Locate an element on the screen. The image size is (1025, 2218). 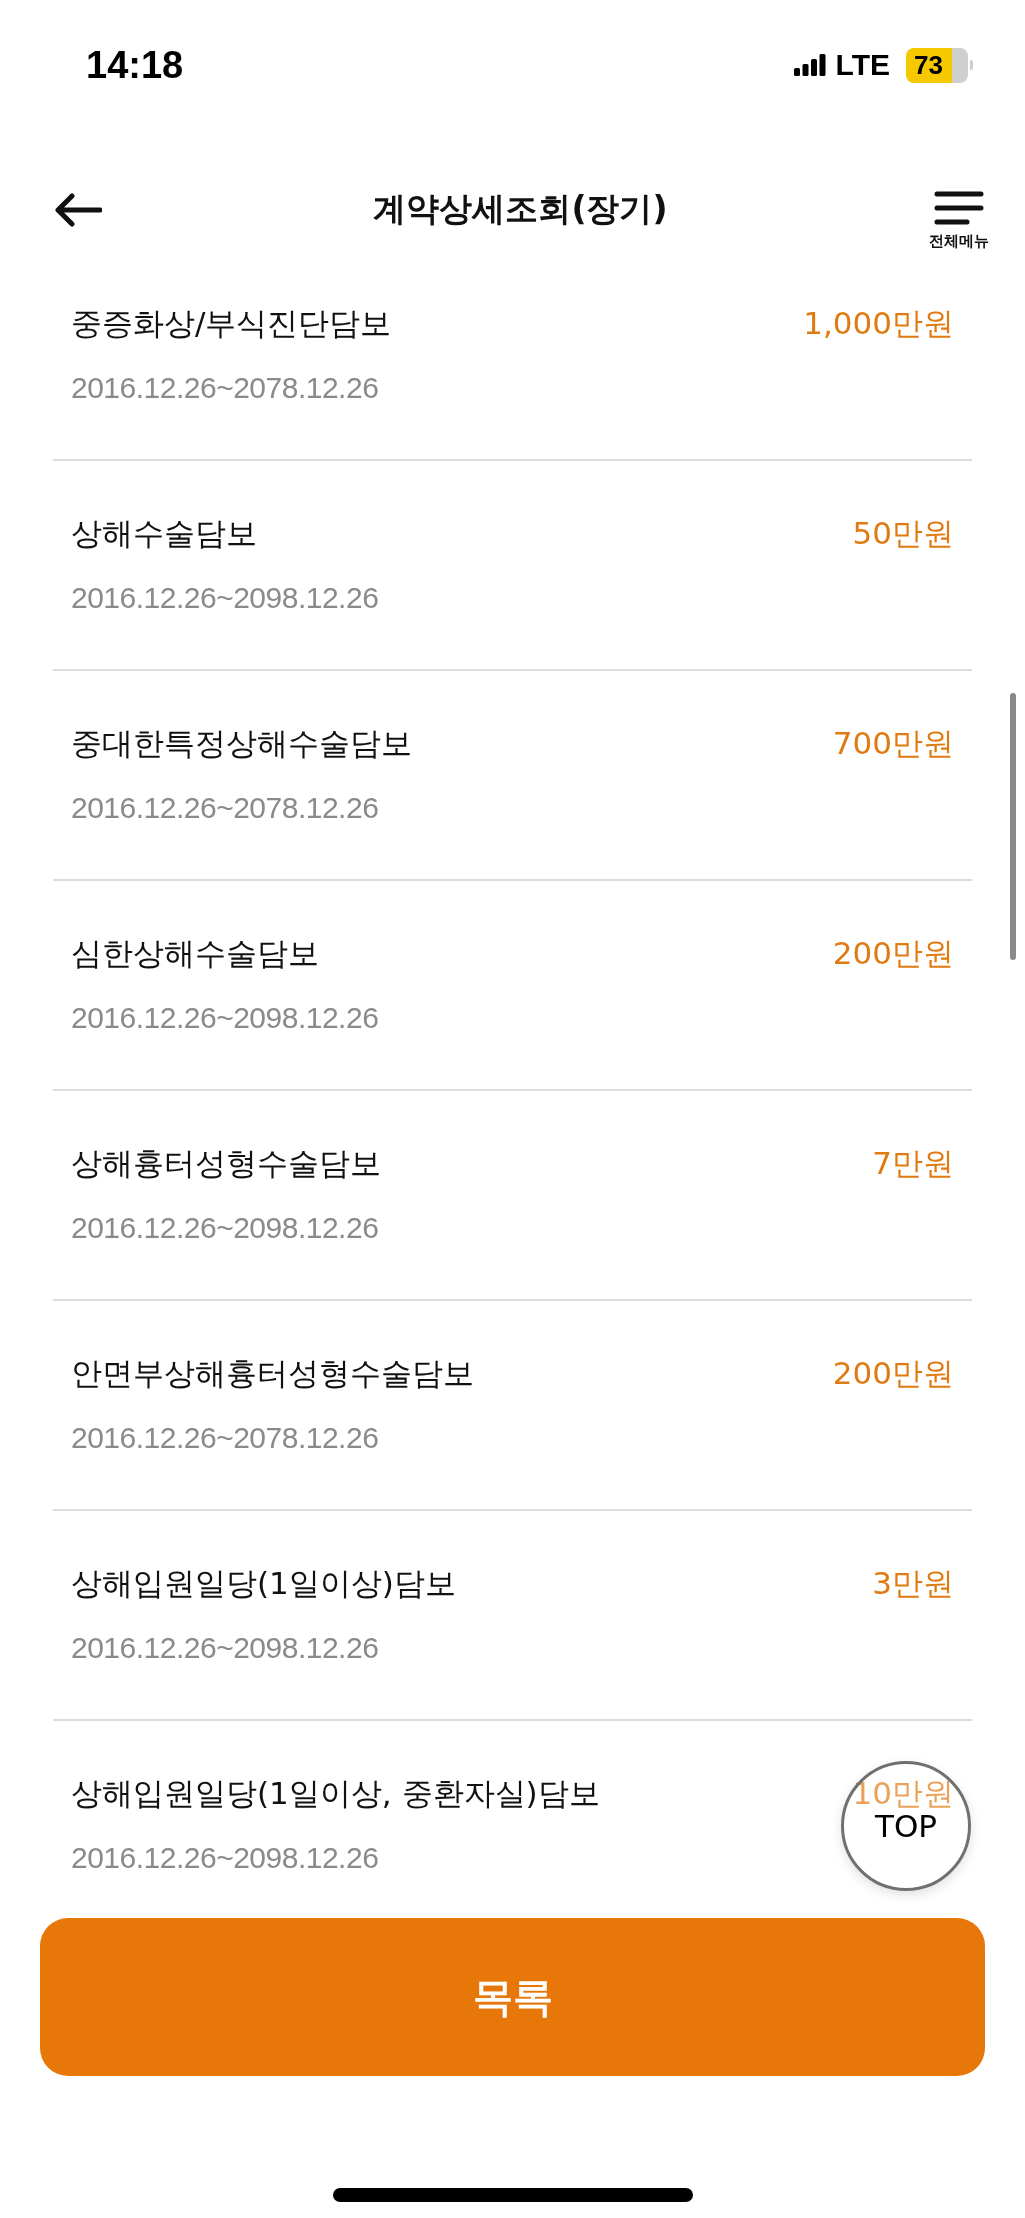
coverage-name: 중증화상/부식진단담보 is located at coordinates (231, 323).